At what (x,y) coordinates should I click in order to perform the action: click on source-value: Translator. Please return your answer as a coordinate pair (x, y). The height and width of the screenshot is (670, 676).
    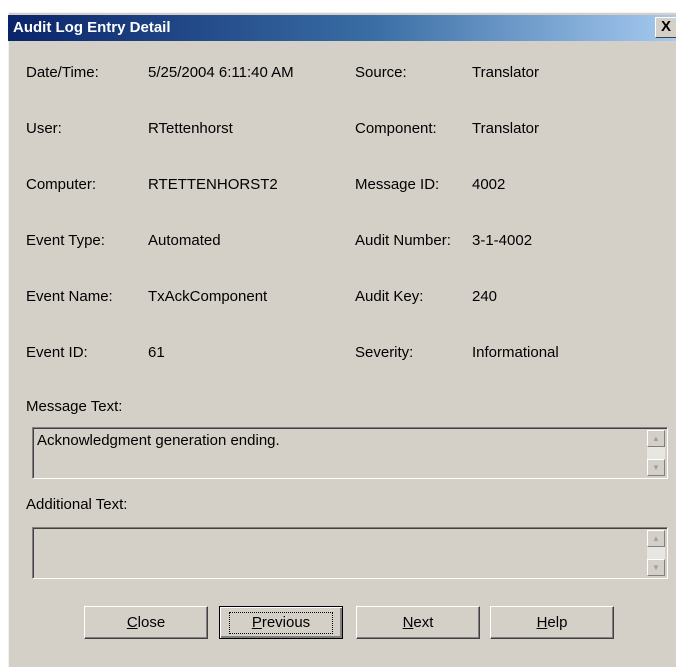
    Looking at the image, I should click on (505, 72).